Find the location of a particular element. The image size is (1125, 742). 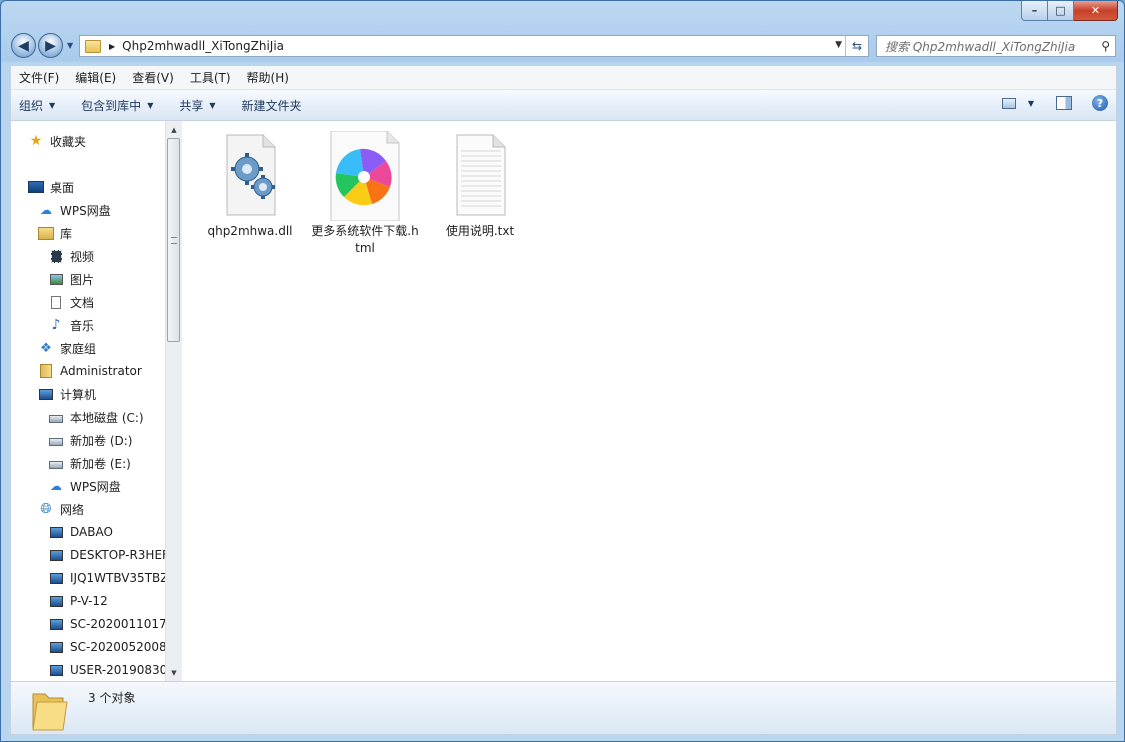

tree-item-pc-desktop-r3hef: DESKTOP-R3HEF is located at coordinates (108, 555).